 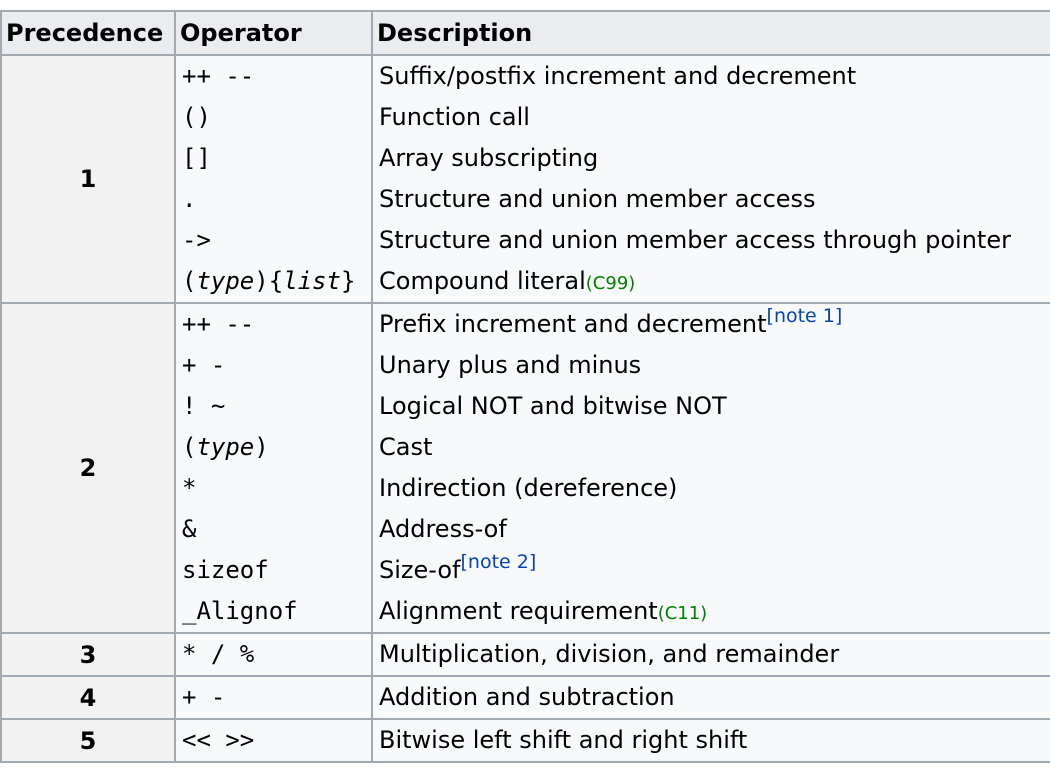 I want to click on table-row: 4 + - Addition and subtraction, so click(x=525, y=697).